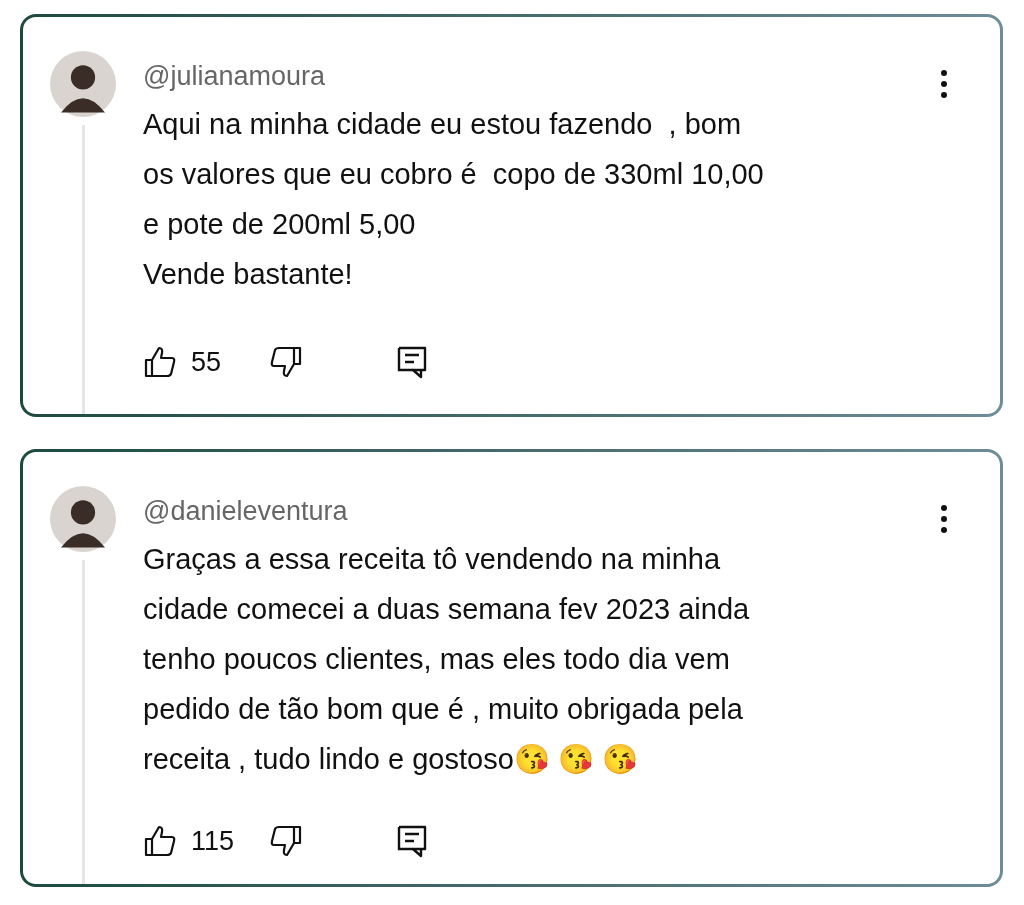 This screenshot has width=1024, height=905. I want to click on like-count: 115, so click(213, 841).